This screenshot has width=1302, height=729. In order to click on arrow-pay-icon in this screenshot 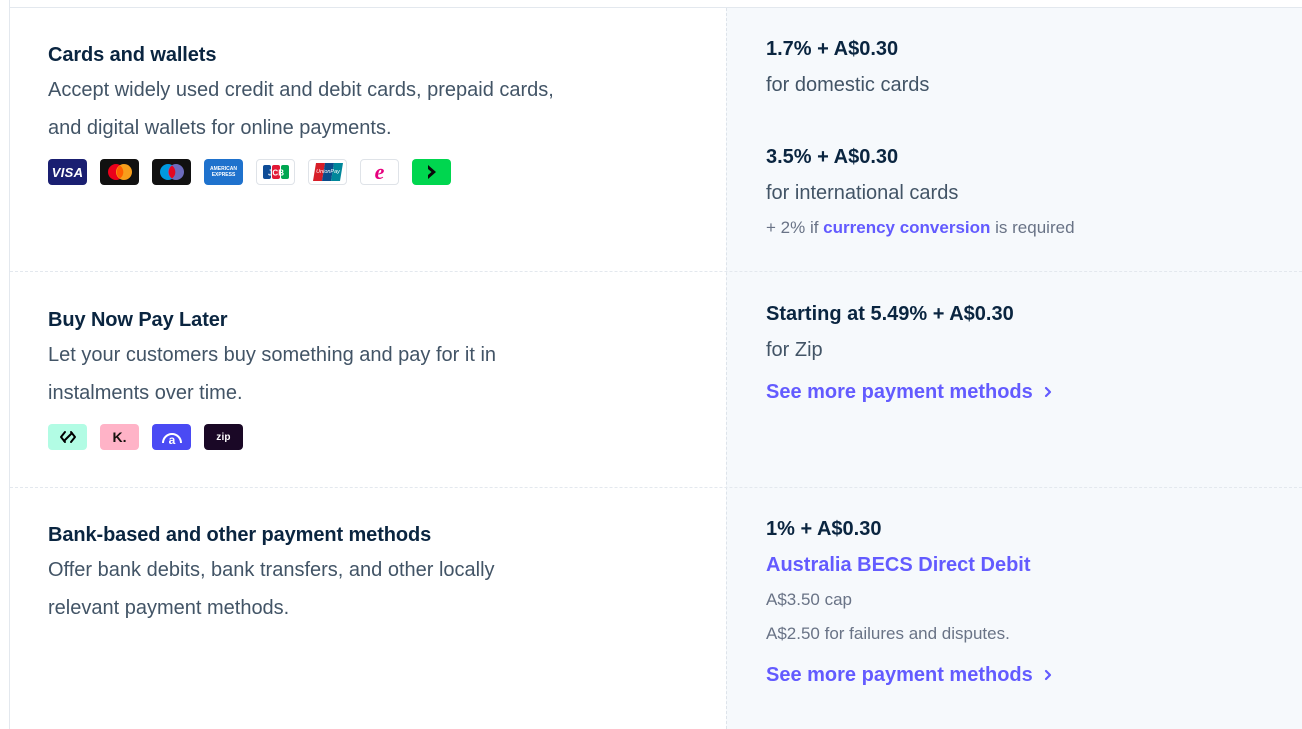, I will do `click(431, 172)`.